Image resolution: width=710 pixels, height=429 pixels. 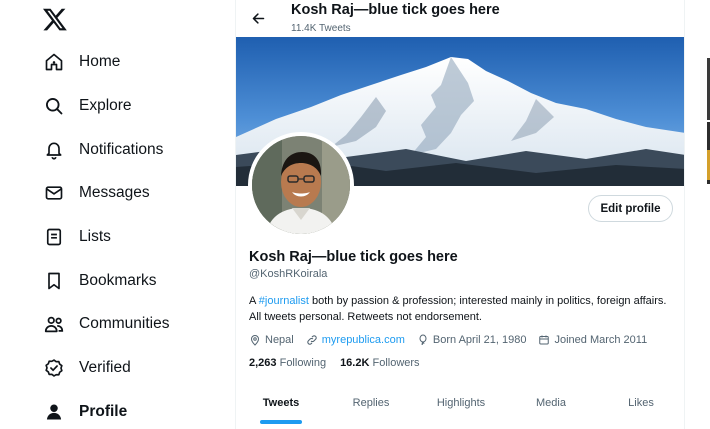 What do you see at coordinates (76, 237) in the screenshot?
I see `nav-item-lists: Lists` at bounding box center [76, 237].